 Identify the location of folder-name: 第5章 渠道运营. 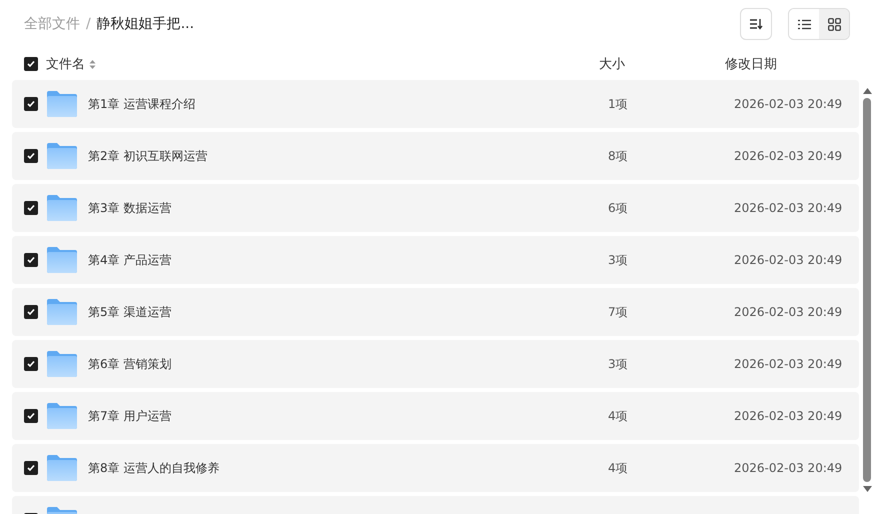
(348, 312).